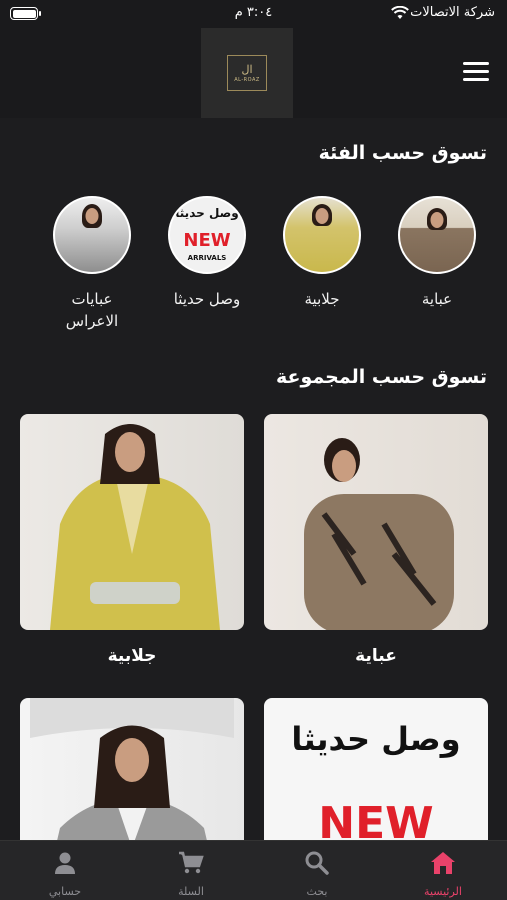  Describe the element at coordinates (92, 310) in the screenshot. I see `category-label: عبايات الاعراس` at that location.